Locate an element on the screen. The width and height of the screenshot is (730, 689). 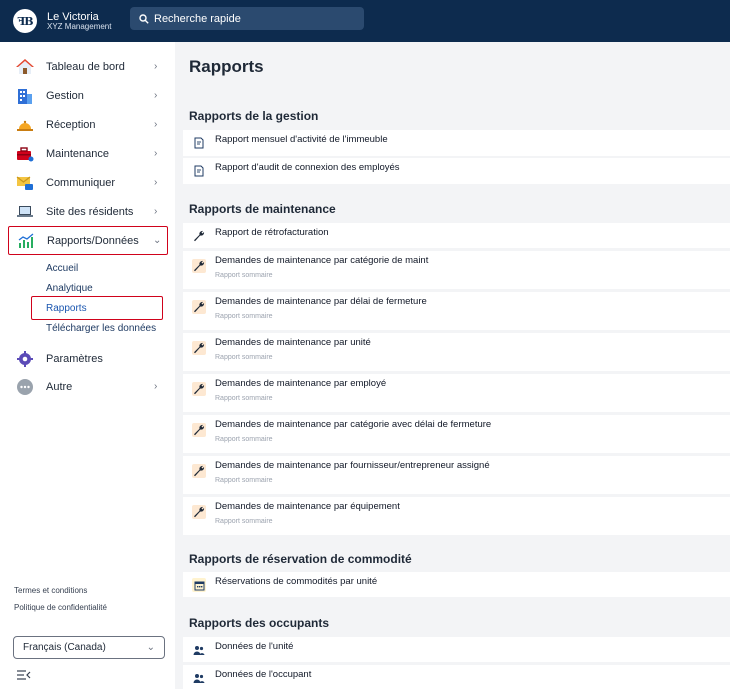
sidebar-item-reception: Réception › is located at coordinates (88, 124).